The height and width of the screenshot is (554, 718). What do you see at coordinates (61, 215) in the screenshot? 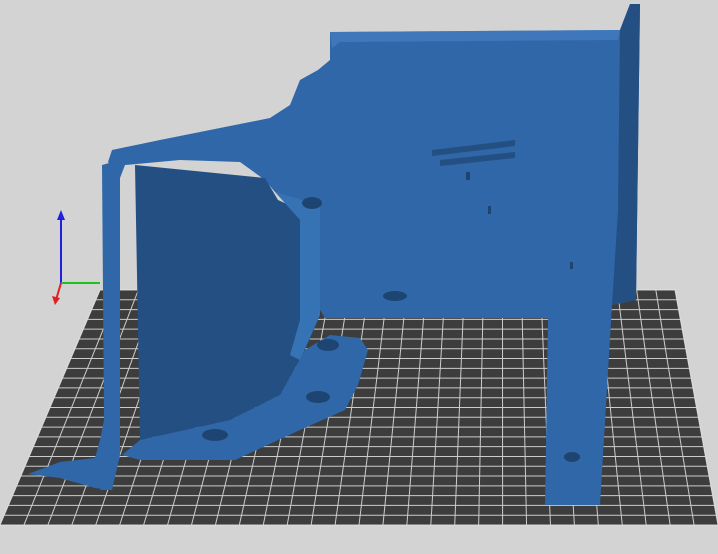
I see `z-axis-arrow-icon` at bounding box center [61, 215].